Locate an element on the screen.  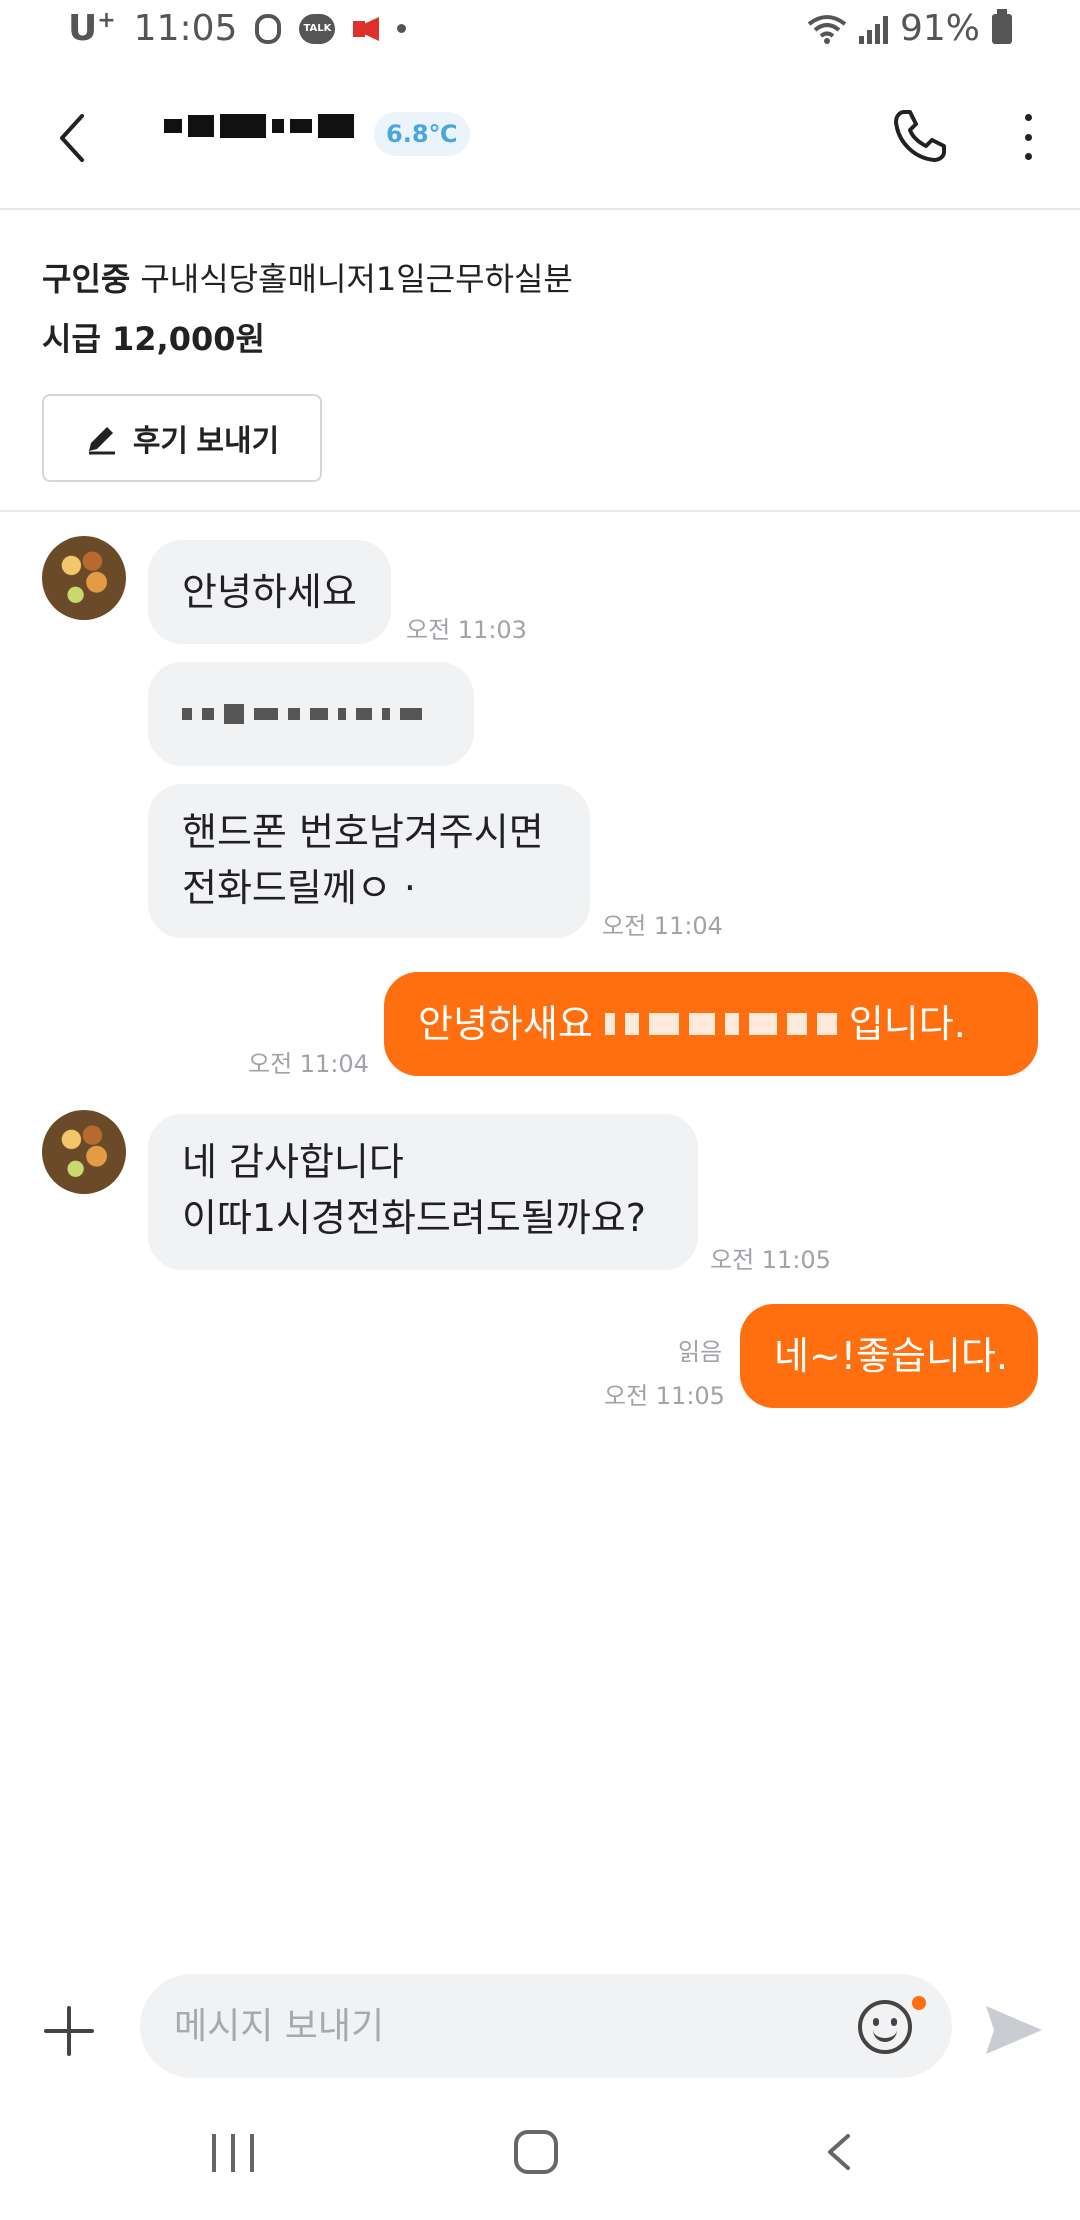
system-back-icon is located at coordinates (839, 2152).